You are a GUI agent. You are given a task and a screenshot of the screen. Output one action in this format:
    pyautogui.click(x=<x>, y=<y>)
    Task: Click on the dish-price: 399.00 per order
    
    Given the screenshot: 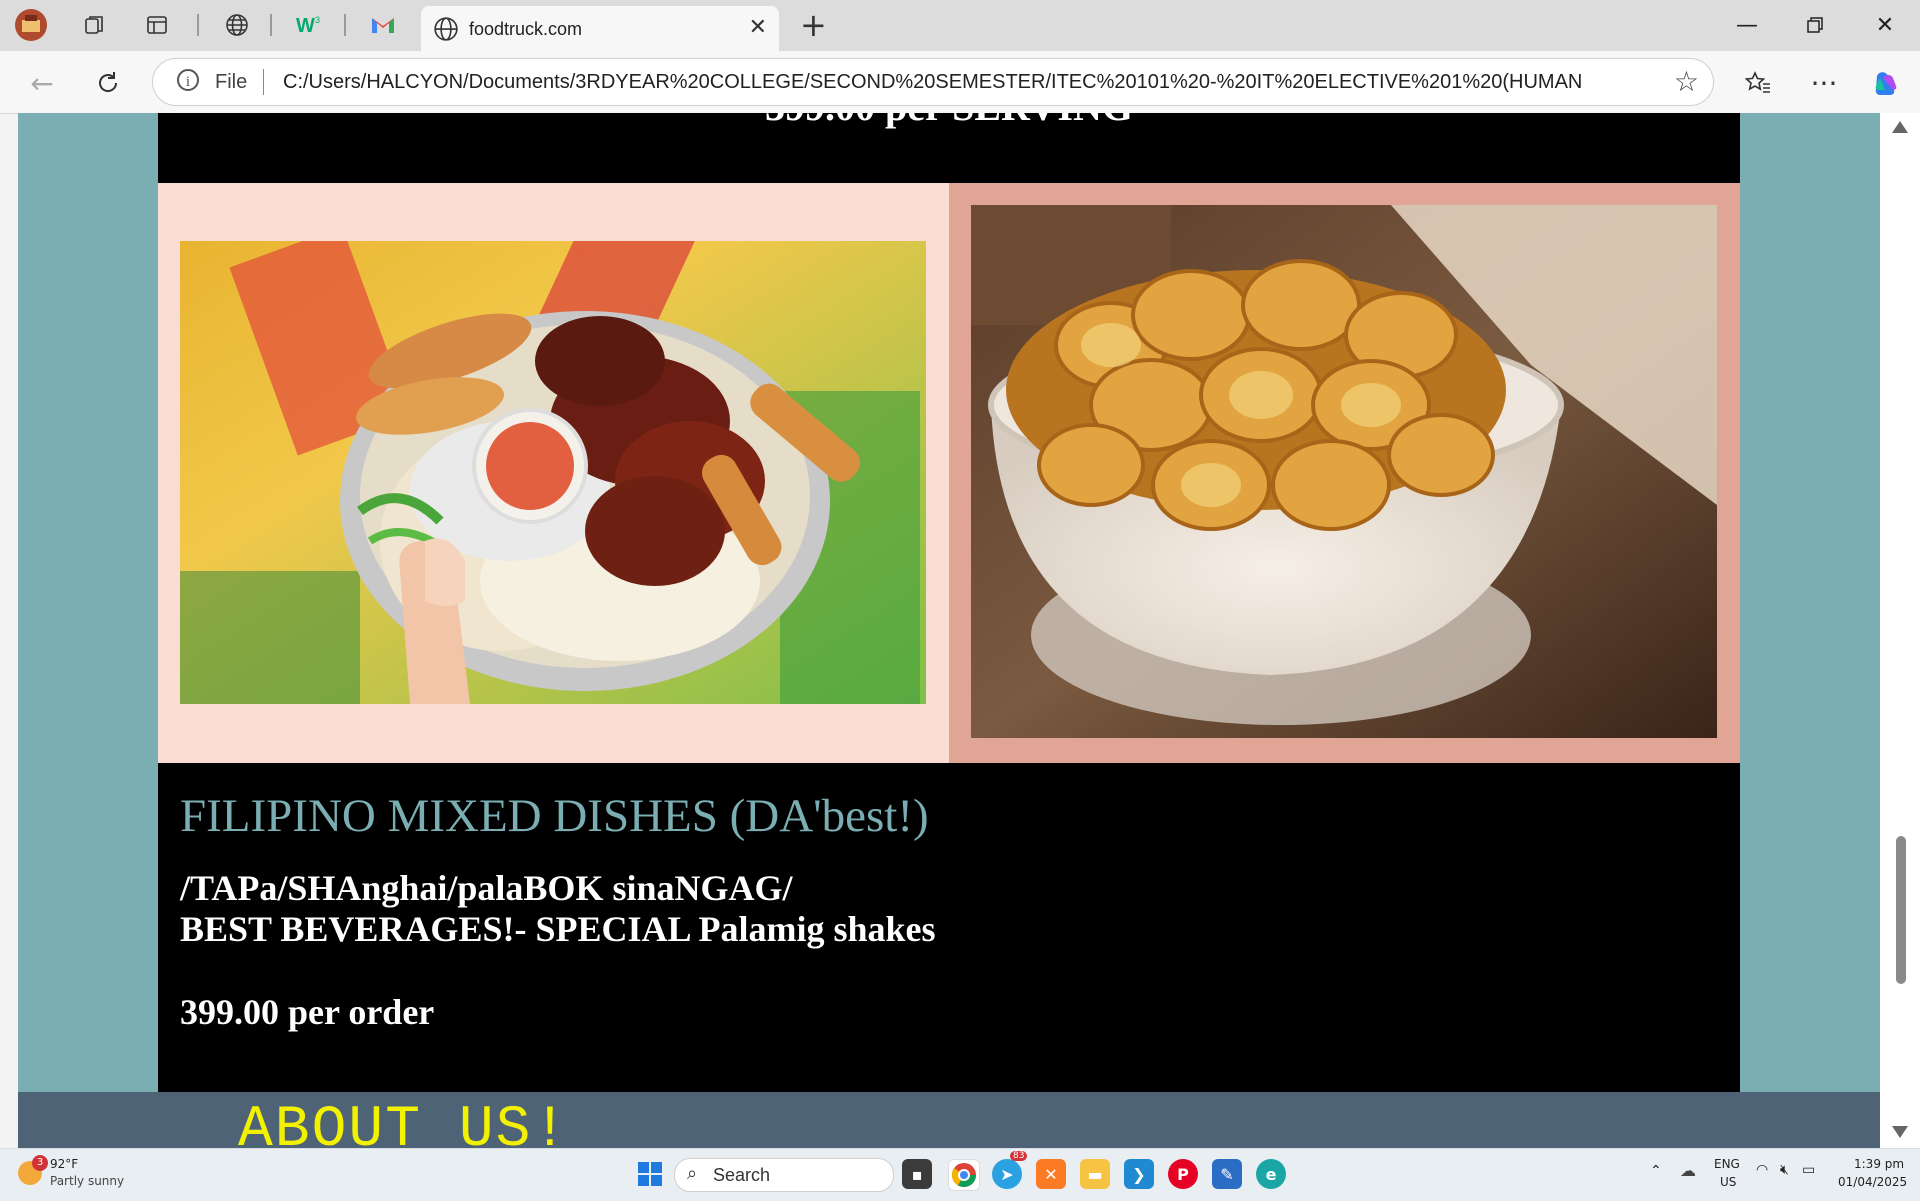 What is the action you would take?
    pyautogui.click(x=307, y=1012)
    